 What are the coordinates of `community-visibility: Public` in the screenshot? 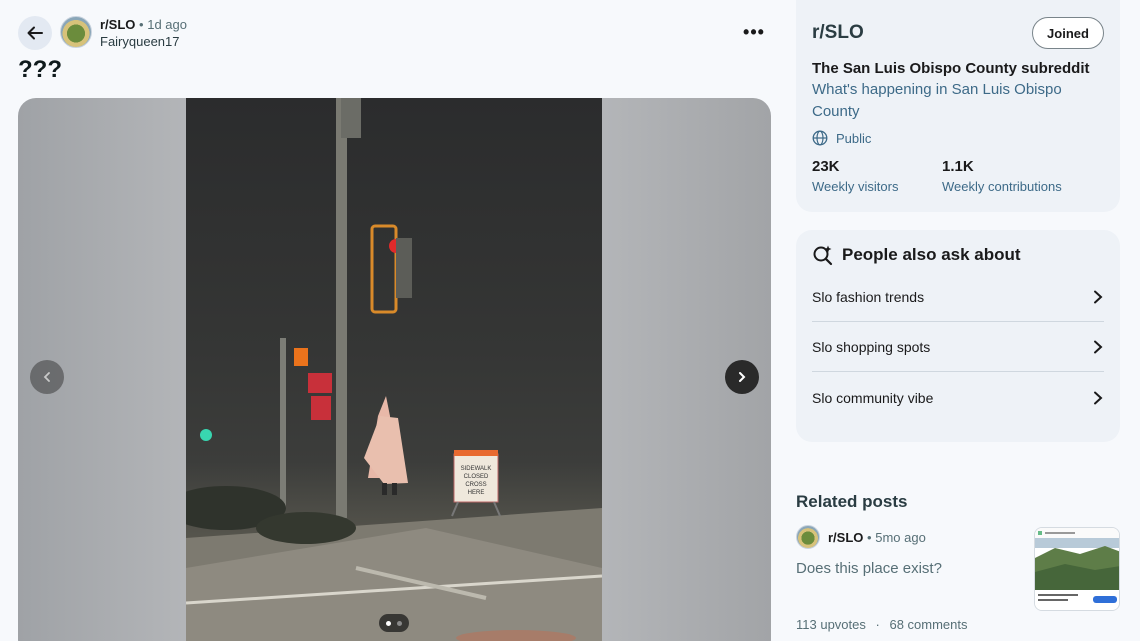 It's located at (841, 138).